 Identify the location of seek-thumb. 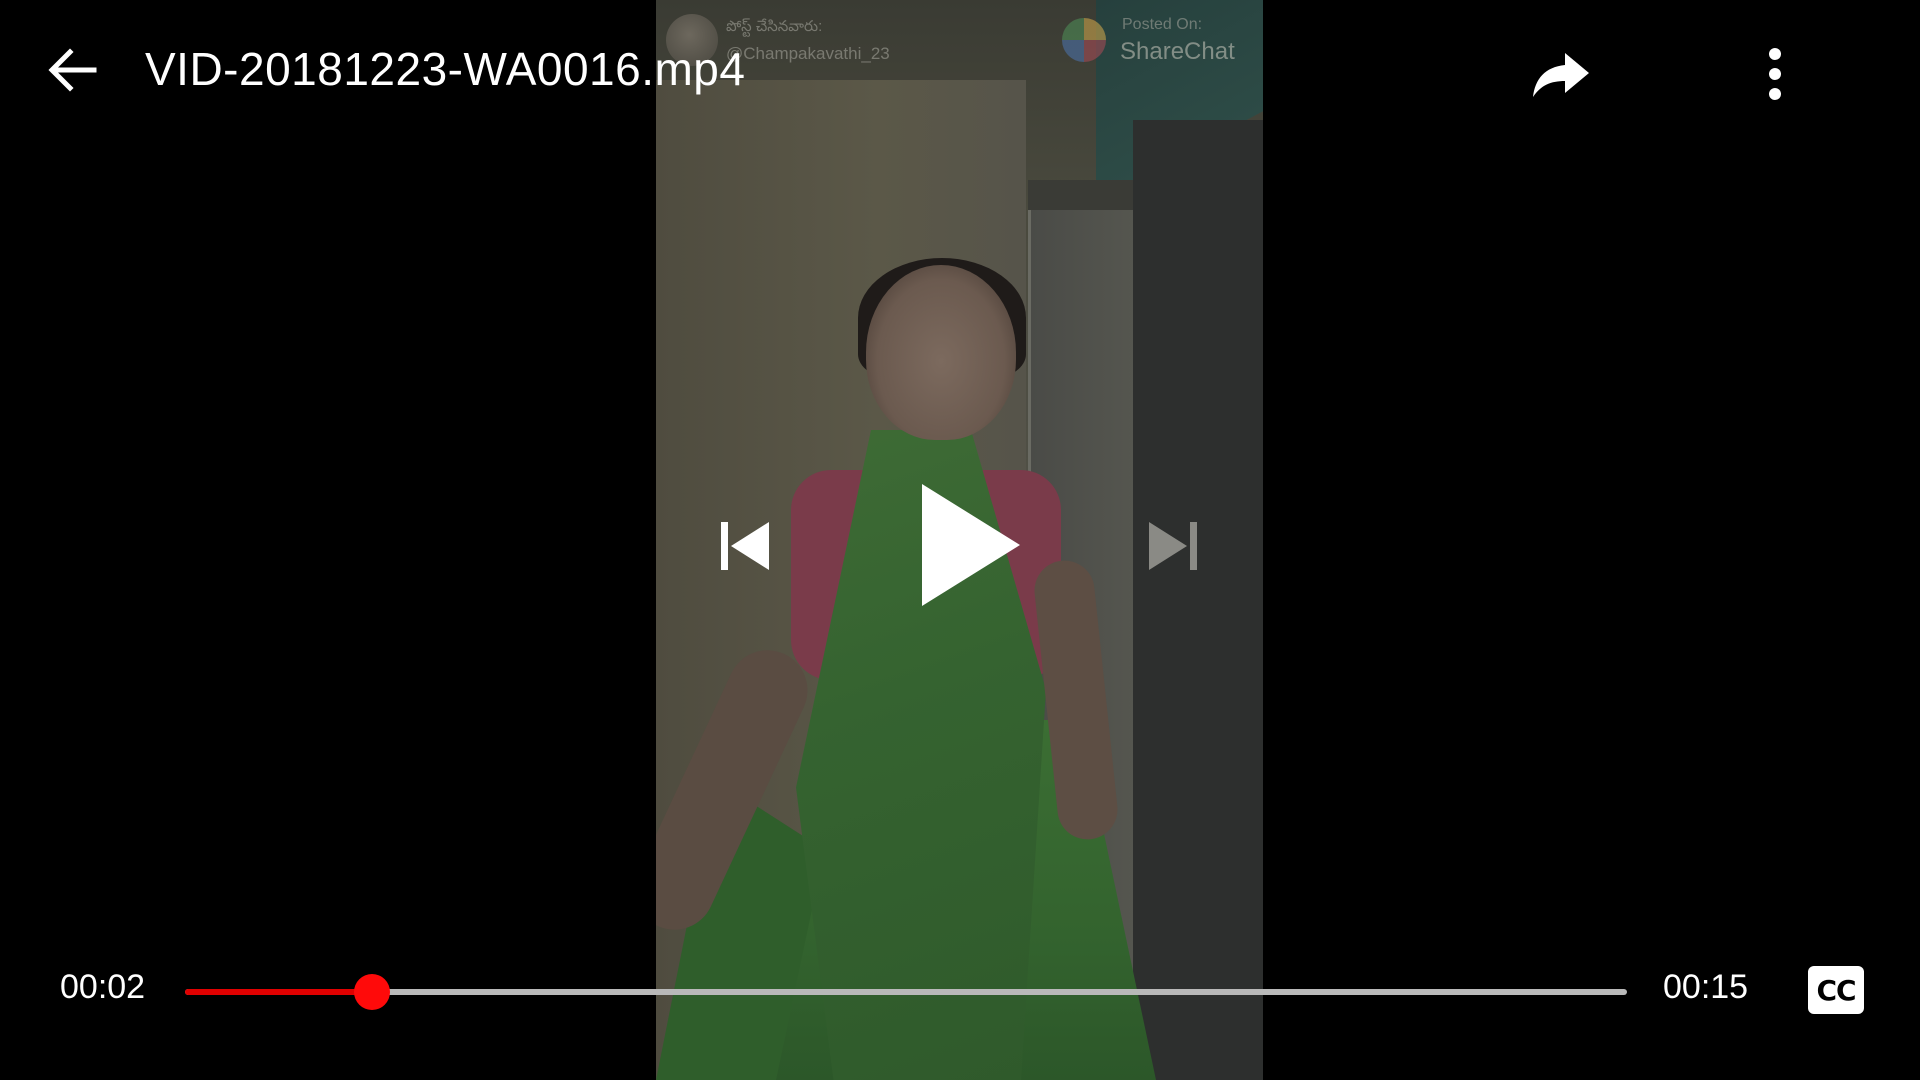
(372, 992).